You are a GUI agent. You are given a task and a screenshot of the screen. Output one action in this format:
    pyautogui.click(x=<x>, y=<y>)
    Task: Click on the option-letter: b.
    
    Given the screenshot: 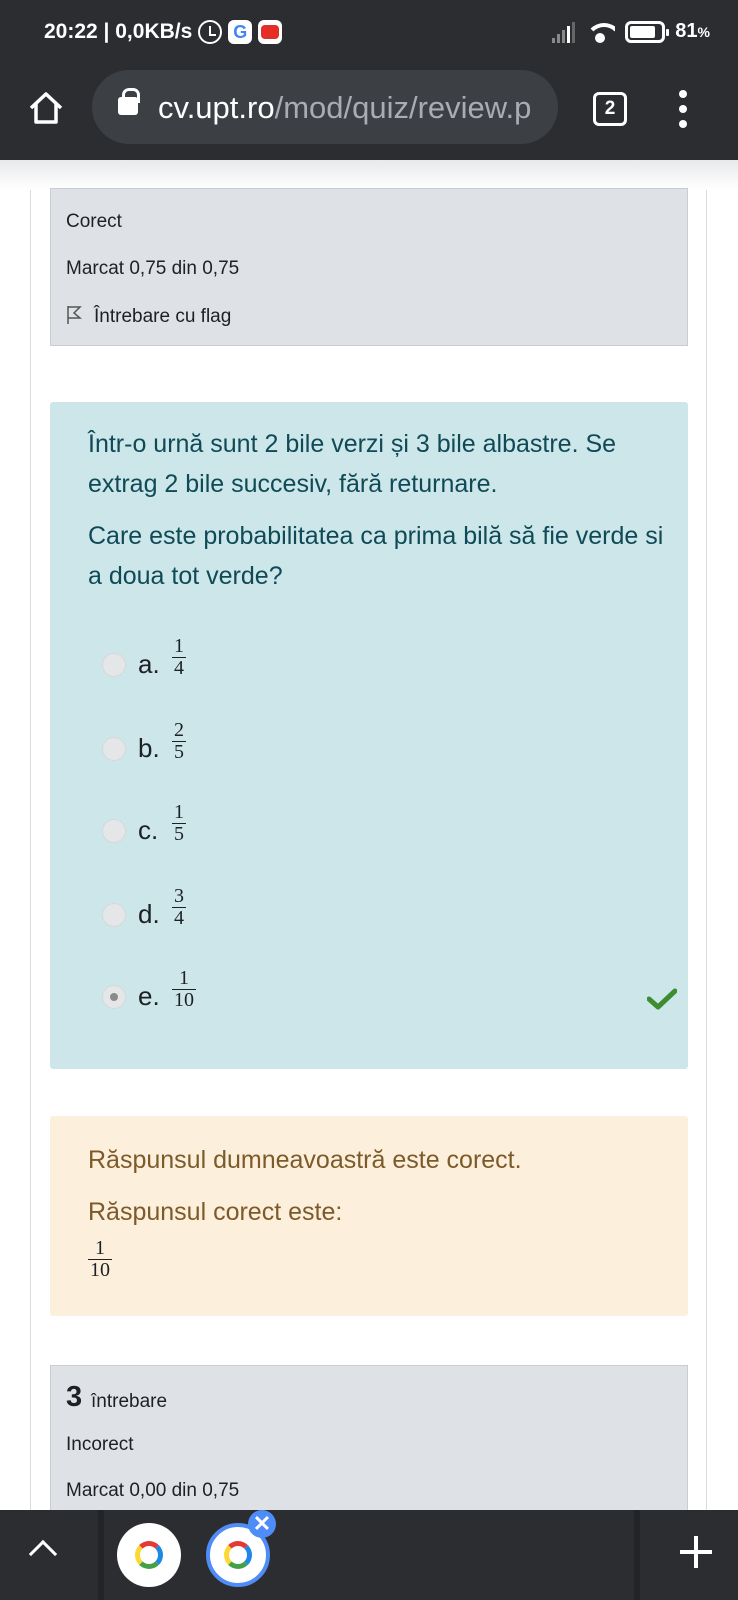 What is the action you would take?
    pyautogui.click(x=149, y=748)
    